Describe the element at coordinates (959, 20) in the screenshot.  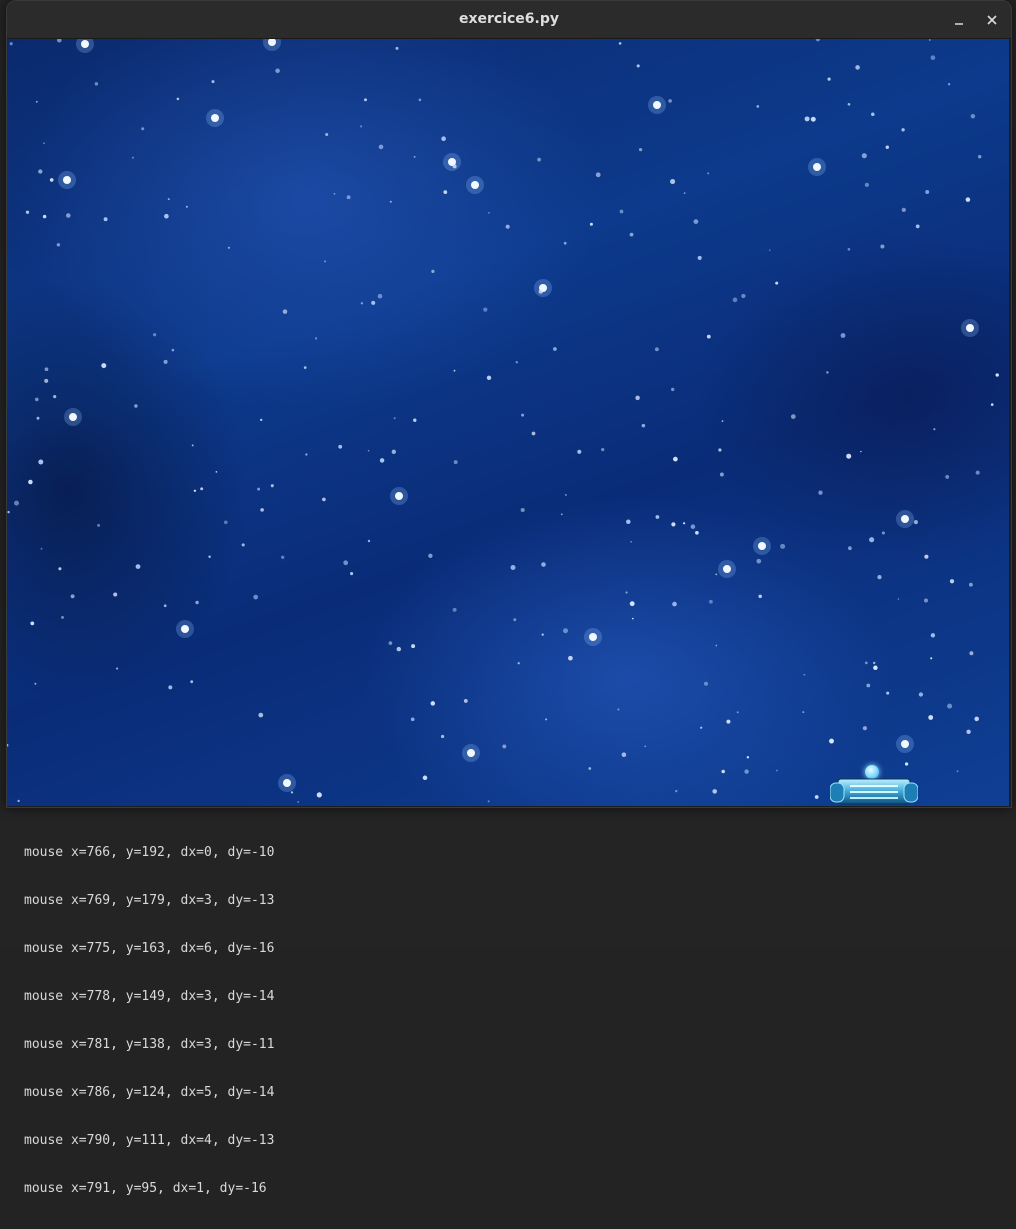
I see `minimize-button` at that location.